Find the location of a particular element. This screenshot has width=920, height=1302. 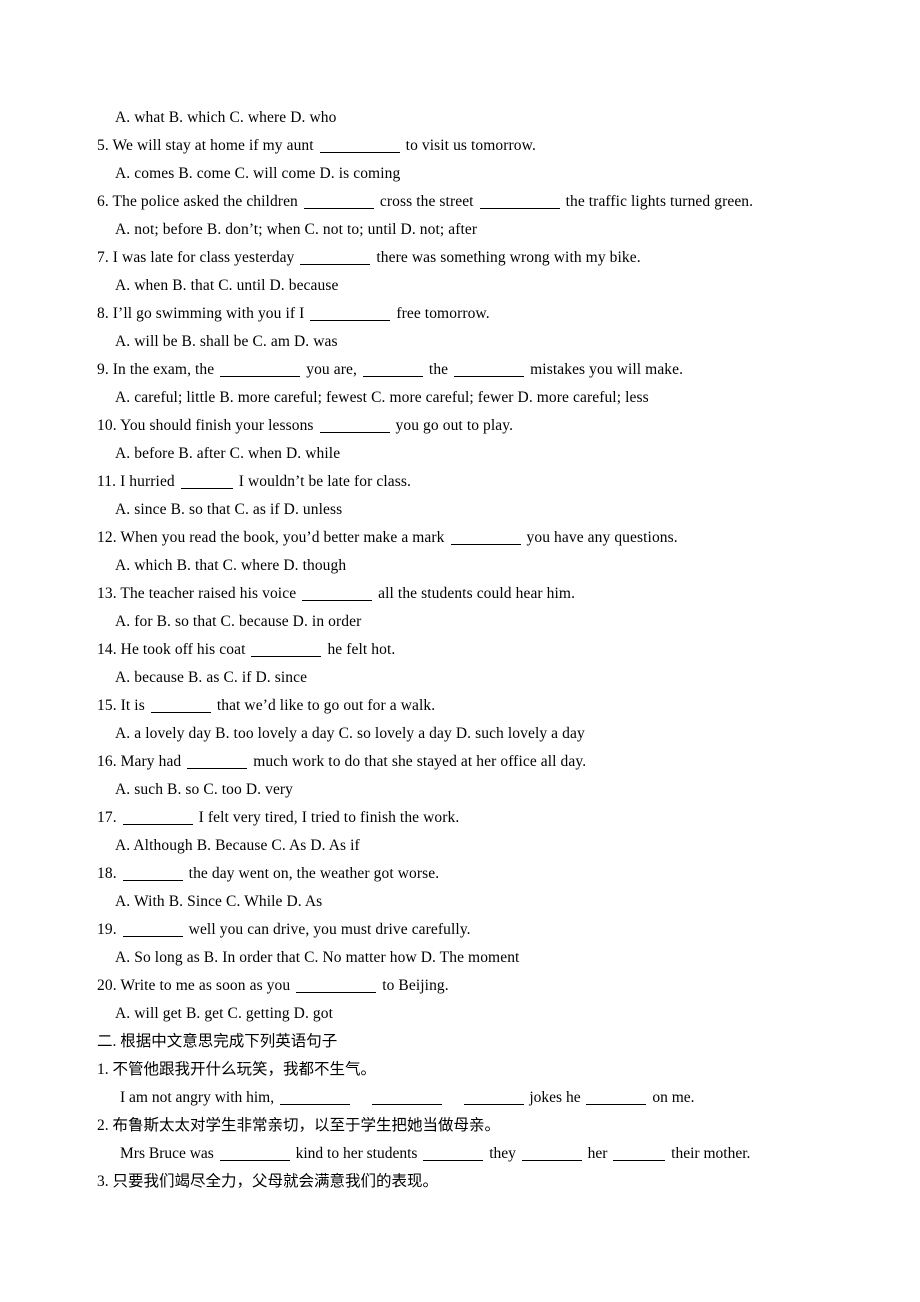

question-stem-8-before: 8. I’ll go swimming with you if I is located at coordinates (201, 313).